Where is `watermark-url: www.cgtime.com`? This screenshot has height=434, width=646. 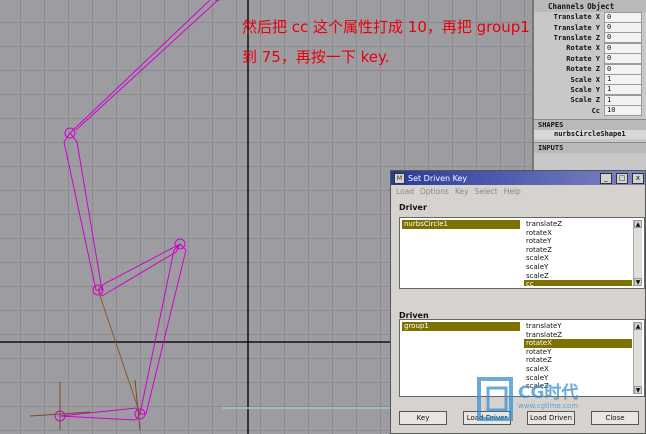 watermark-url: www.cgtime.com is located at coordinates (548, 406).